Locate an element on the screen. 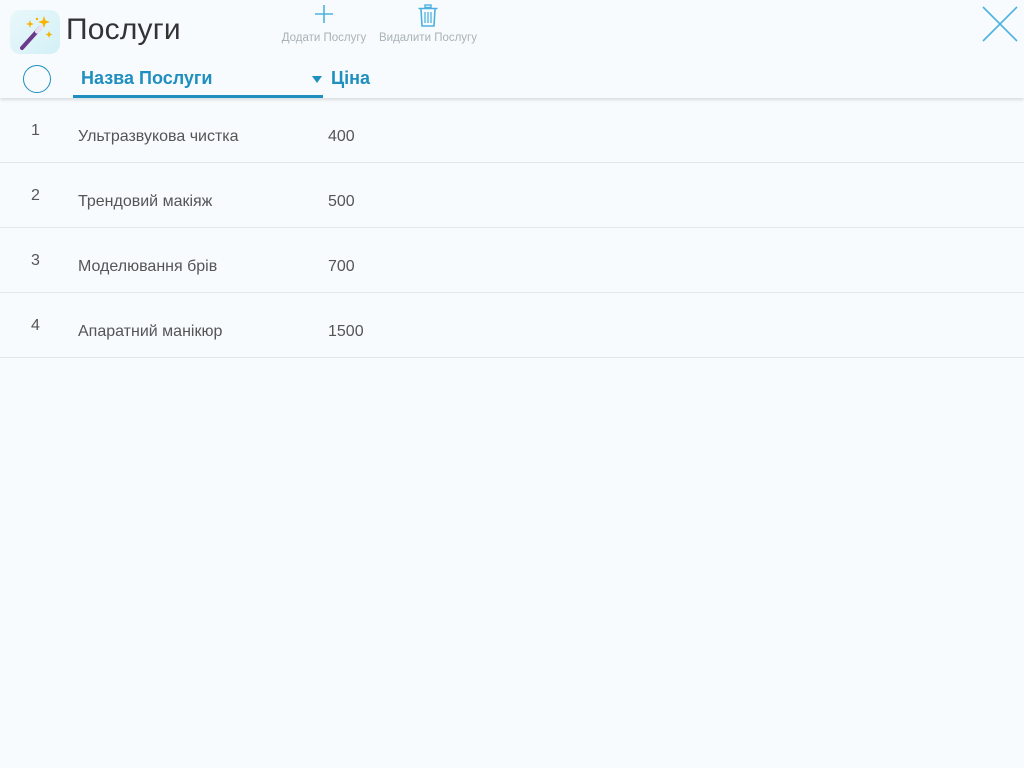 Image resolution: width=1024 pixels, height=768 pixels. row-index: 4 is located at coordinates (35, 325).